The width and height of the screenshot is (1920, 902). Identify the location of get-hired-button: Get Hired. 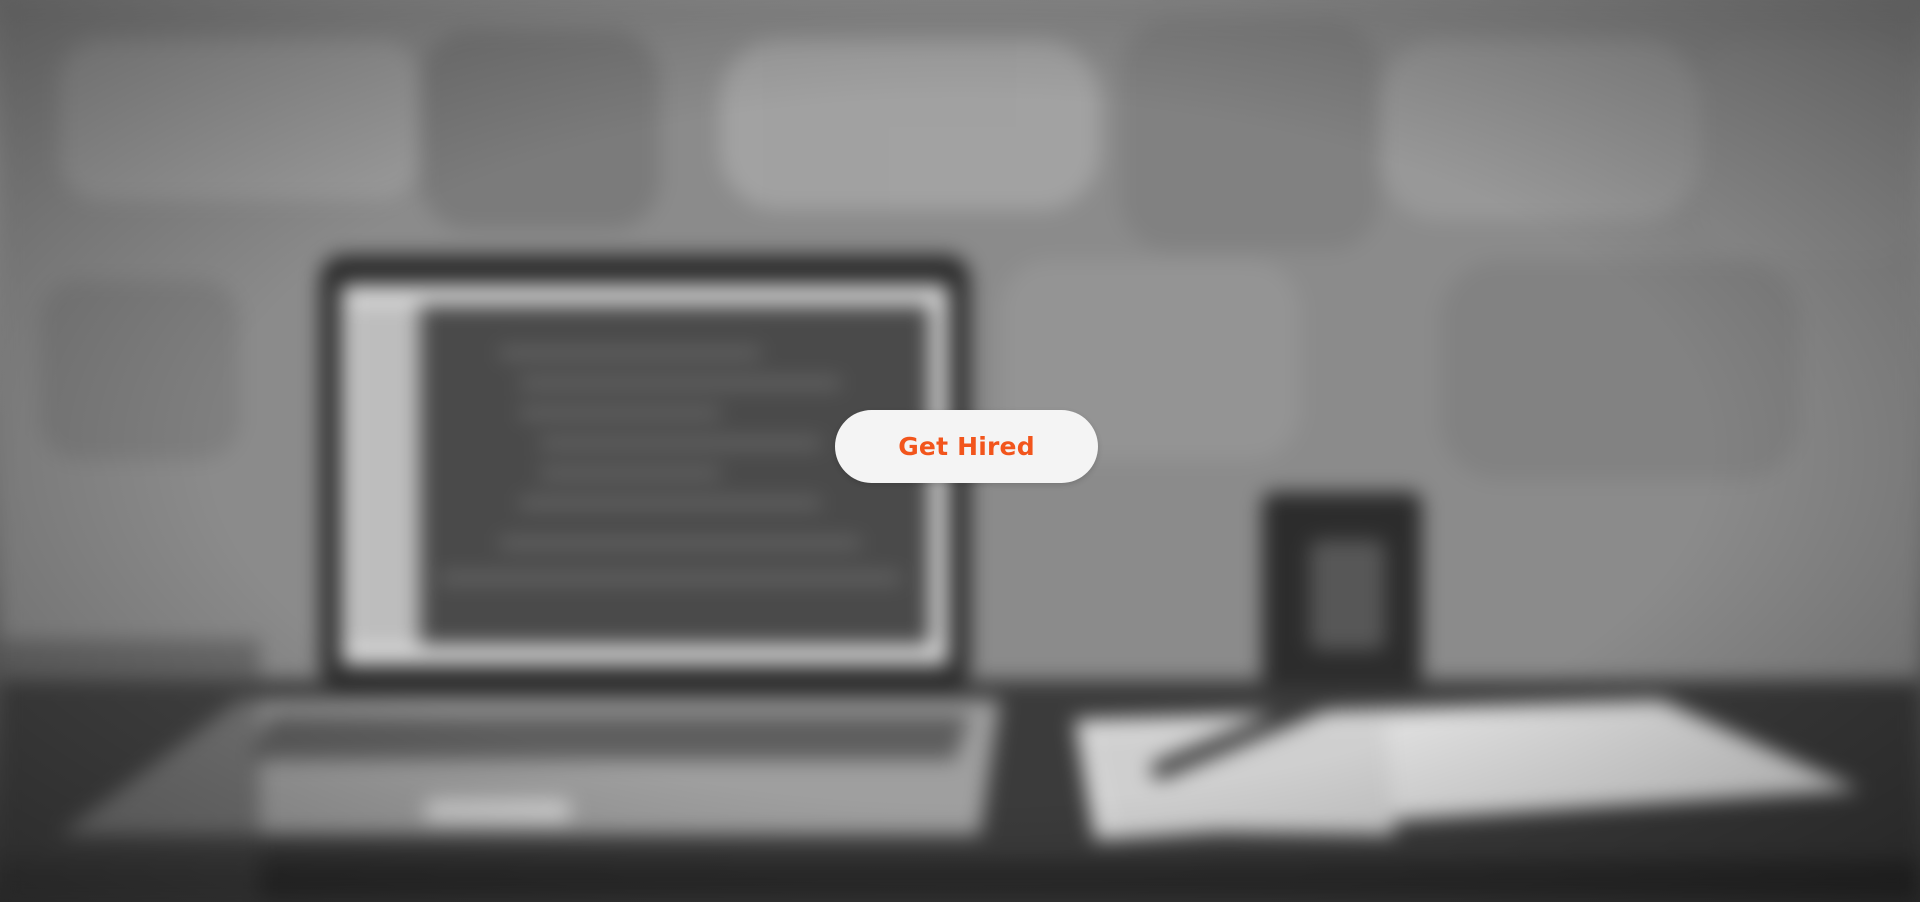
(966, 446).